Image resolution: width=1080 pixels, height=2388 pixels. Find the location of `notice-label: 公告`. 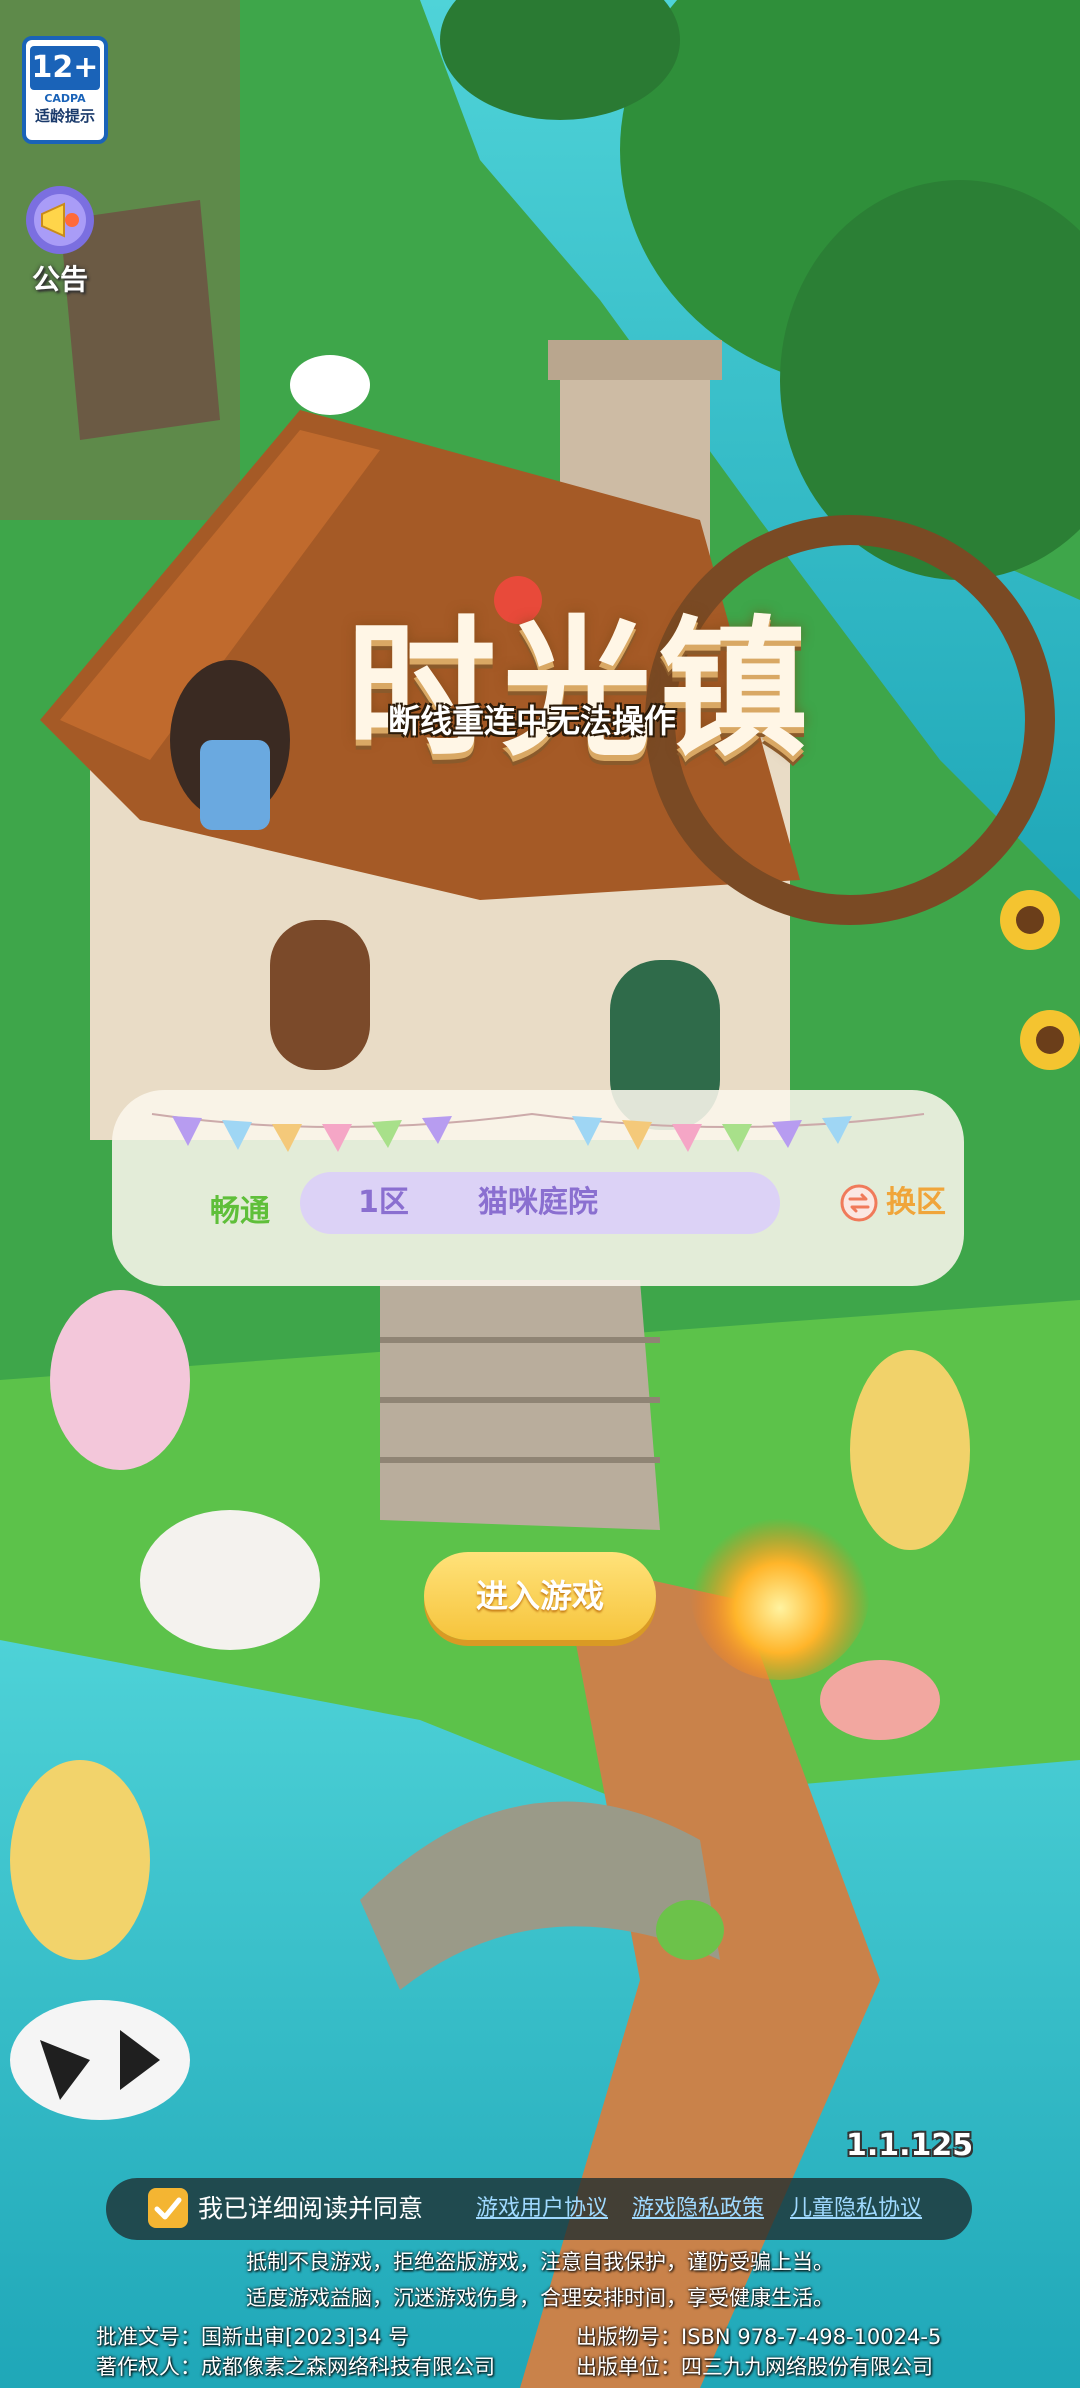

notice-label: 公告 is located at coordinates (59, 279).